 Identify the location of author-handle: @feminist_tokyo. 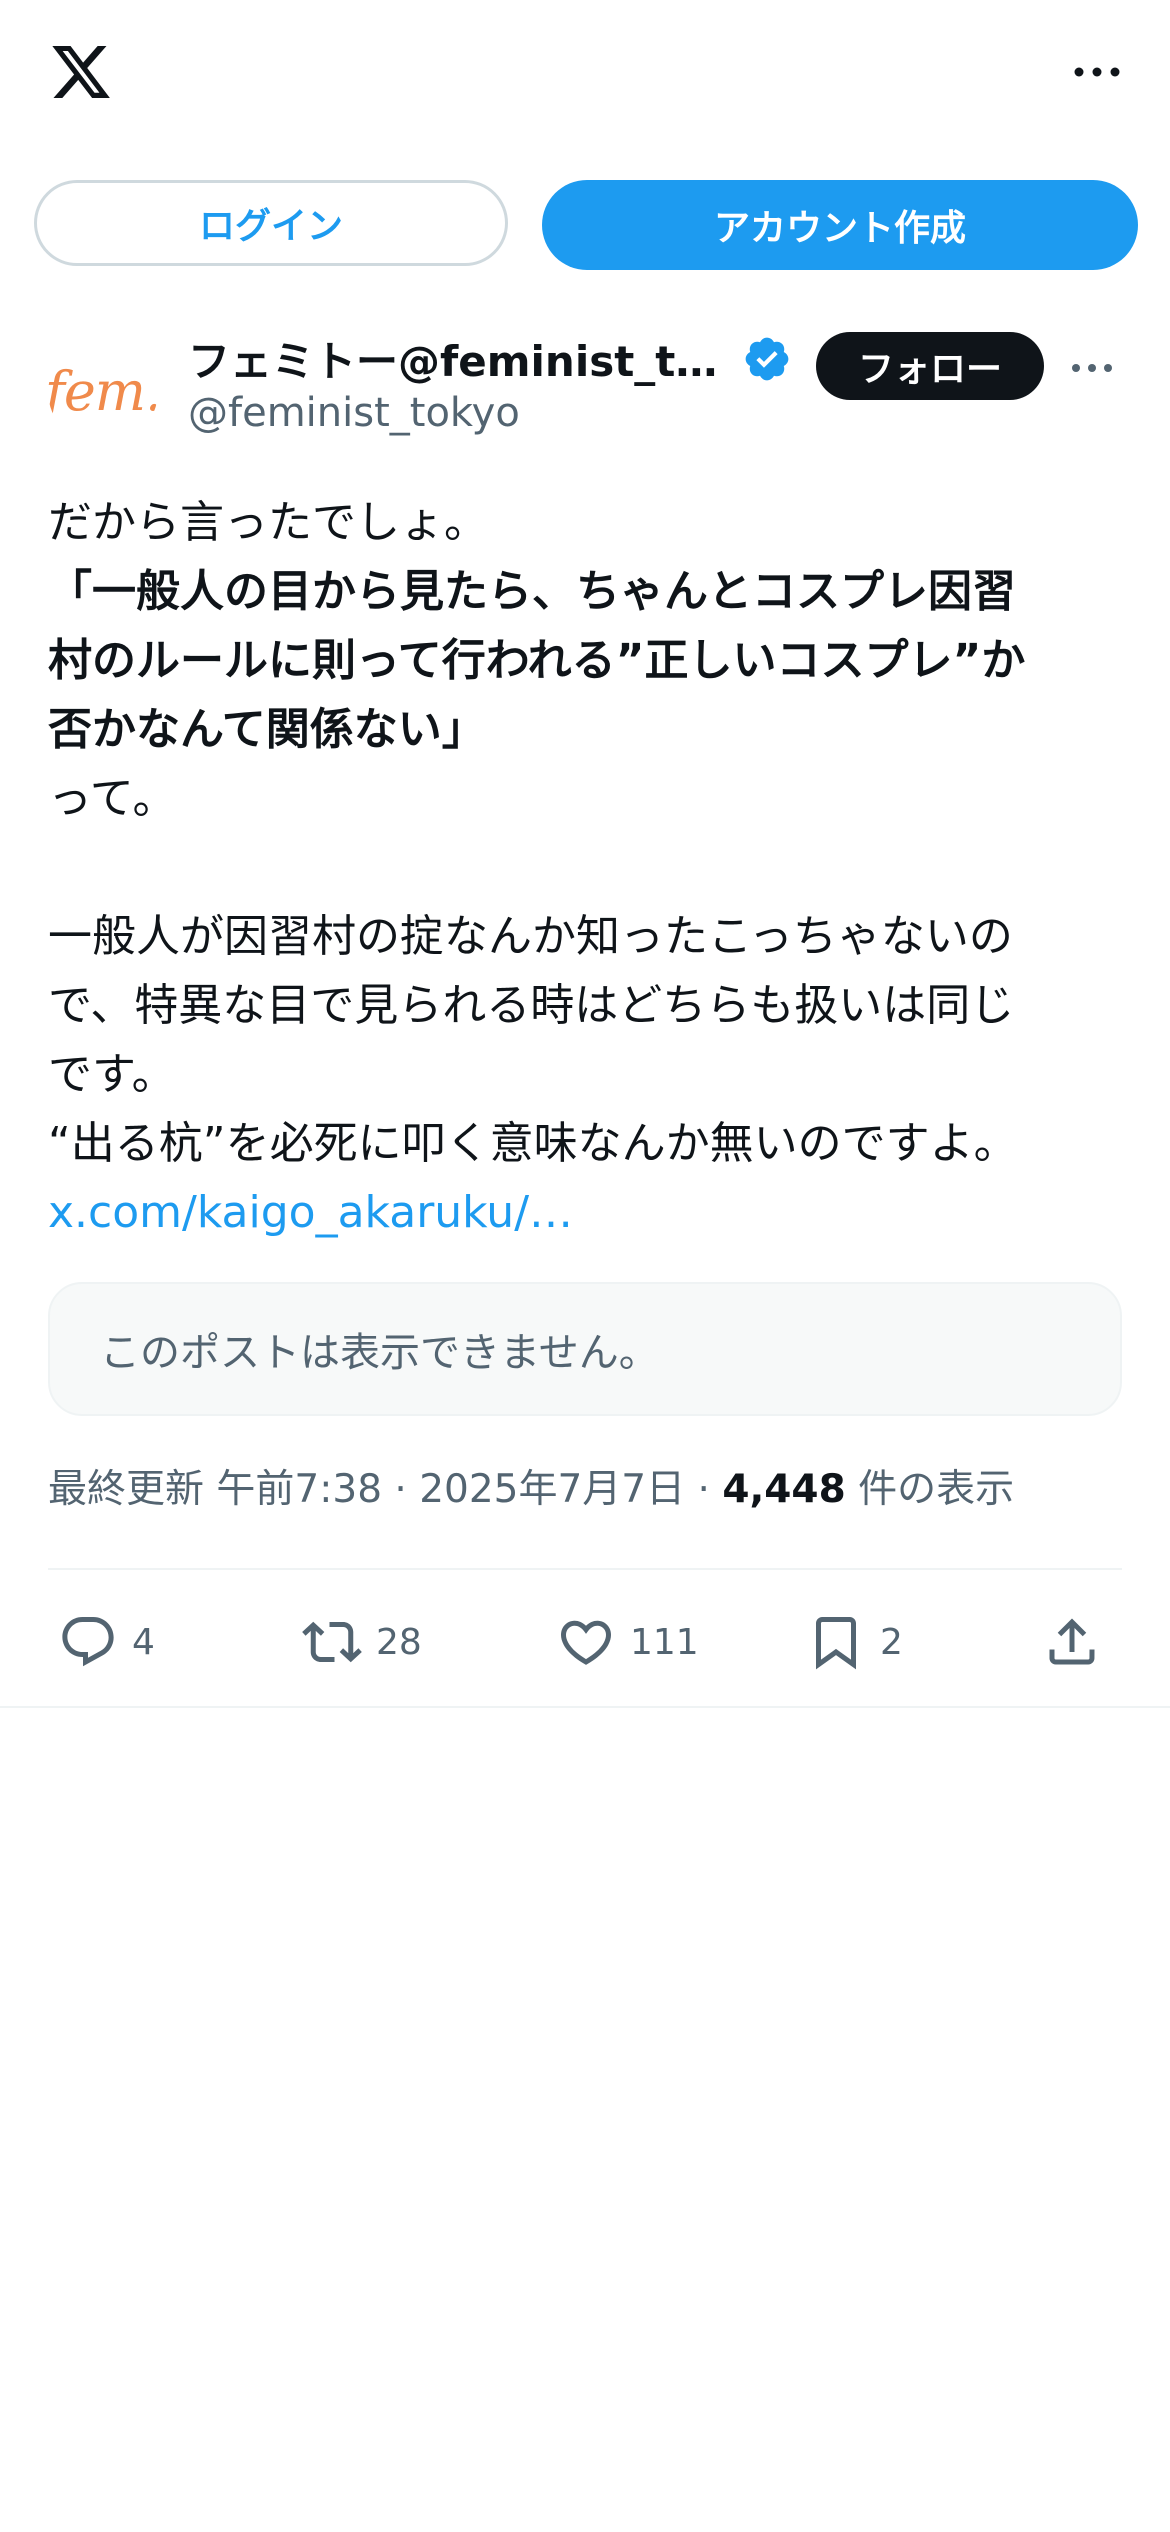
(354, 413).